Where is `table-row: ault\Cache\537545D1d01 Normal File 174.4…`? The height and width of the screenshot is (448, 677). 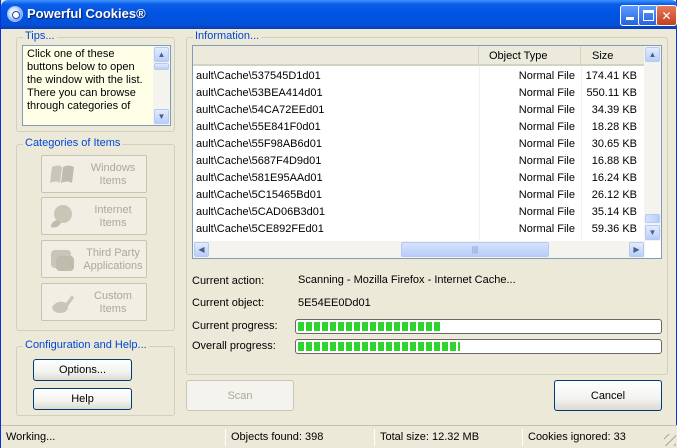 table-row: ault\Cache\537545D1d01 Normal File 174.4… is located at coordinates (419, 76).